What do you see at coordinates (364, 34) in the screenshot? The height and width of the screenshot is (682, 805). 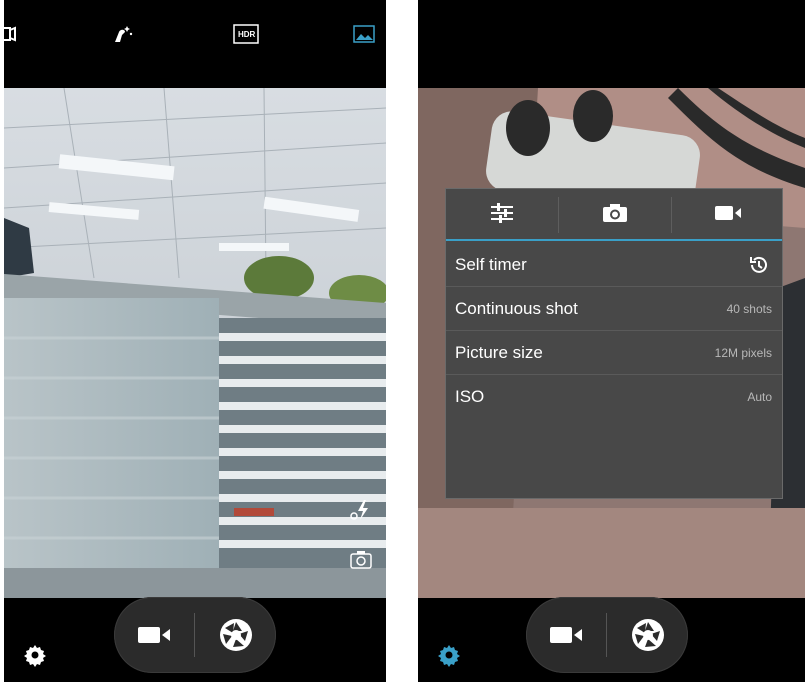 I see `gallery-icon` at bounding box center [364, 34].